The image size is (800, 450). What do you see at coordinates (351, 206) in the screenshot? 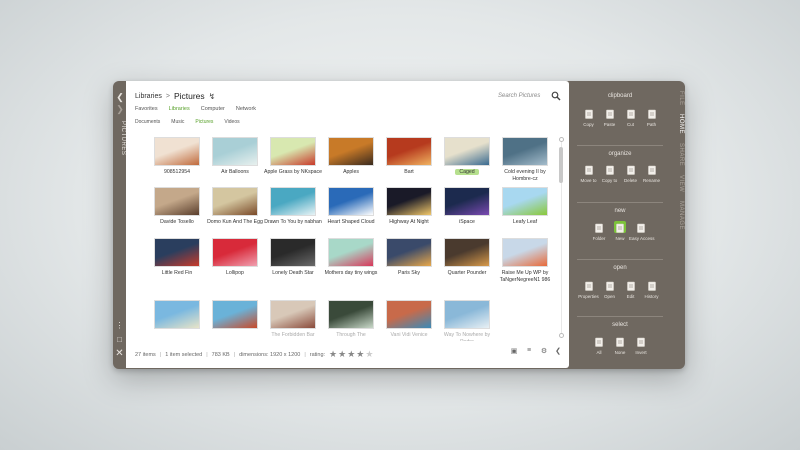
I see `file-item: Heart Shaped Cloud` at bounding box center [351, 206].